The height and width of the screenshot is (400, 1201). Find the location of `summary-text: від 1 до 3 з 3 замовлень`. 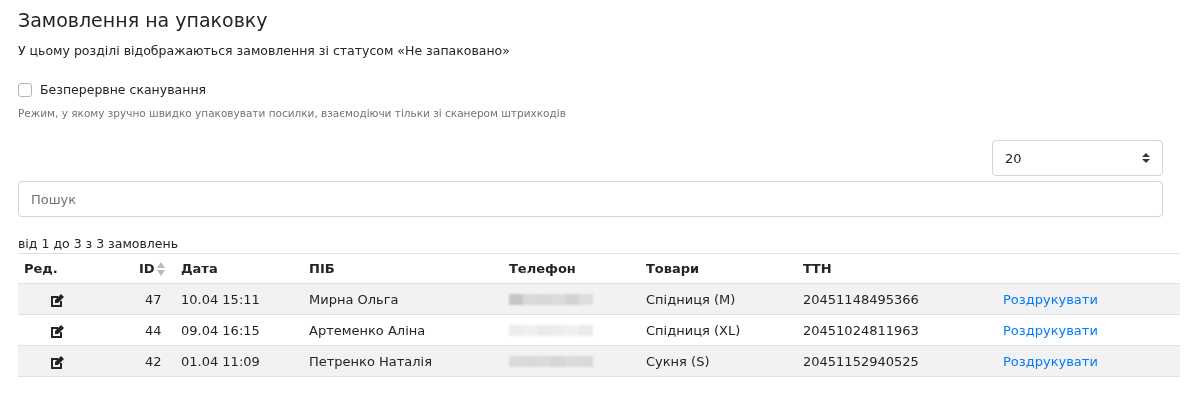

summary-text: від 1 до 3 з 3 замовлень is located at coordinates (99, 244).